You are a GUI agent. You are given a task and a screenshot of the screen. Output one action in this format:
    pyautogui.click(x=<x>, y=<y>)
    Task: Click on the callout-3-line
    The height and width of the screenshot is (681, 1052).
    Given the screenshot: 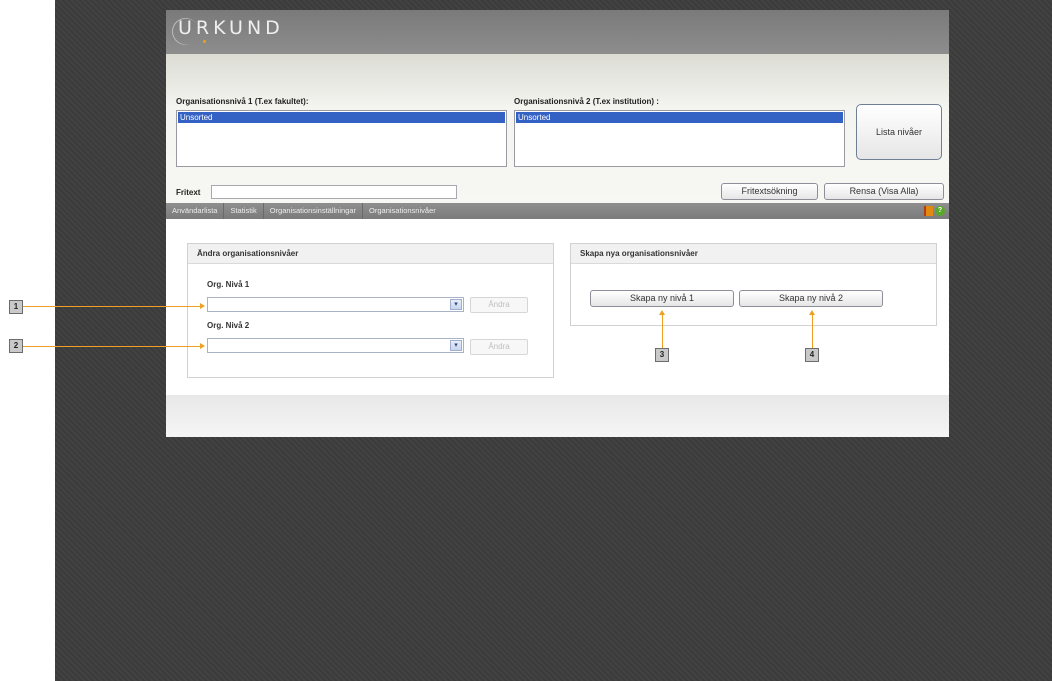 What is the action you would take?
    pyautogui.click(x=662, y=331)
    